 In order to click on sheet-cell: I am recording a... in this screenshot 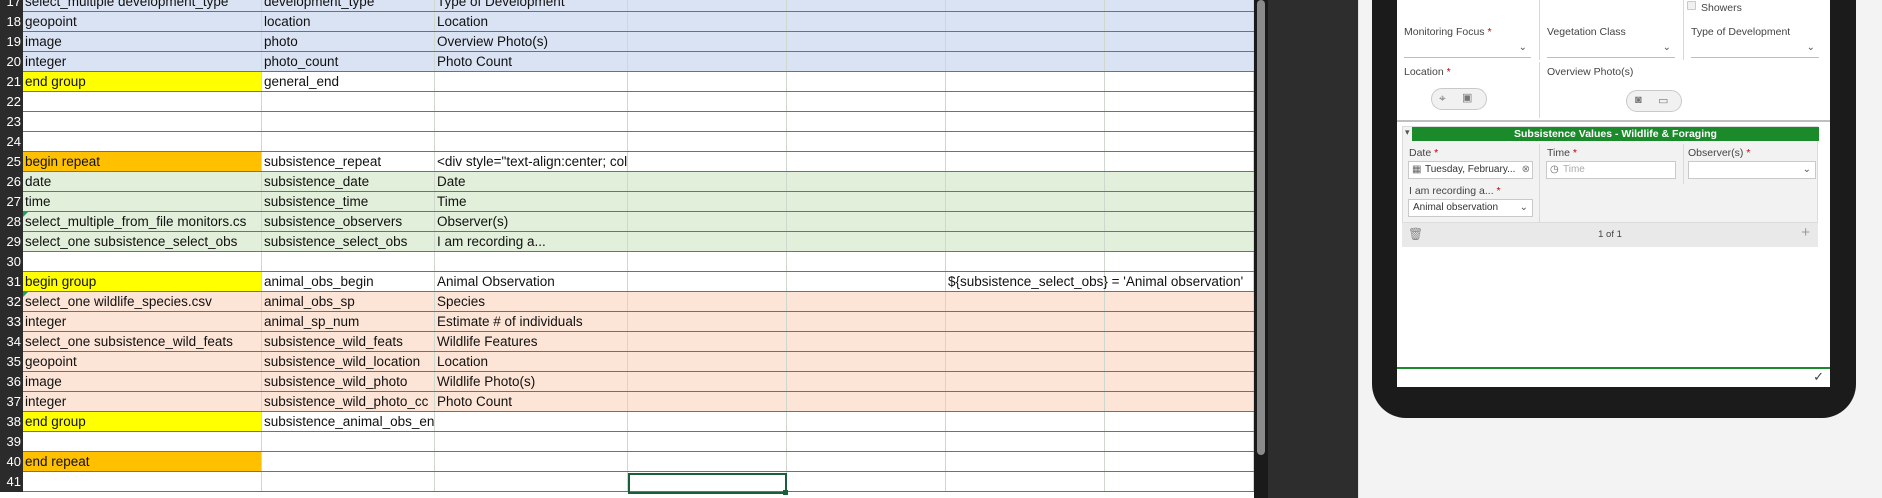, I will do `click(531, 241)`.